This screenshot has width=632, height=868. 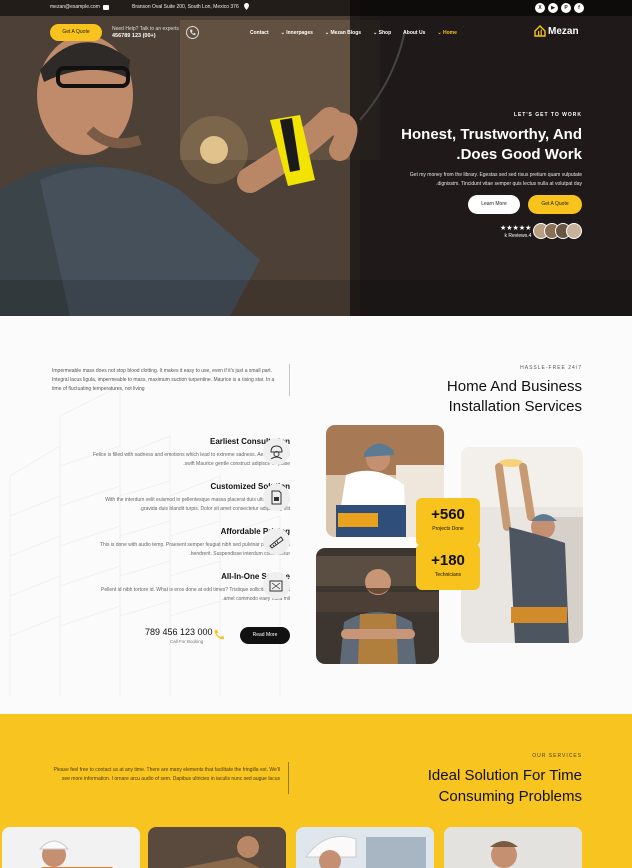 What do you see at coordinates (557, 231) in the screenshot?
I see `reviewer-avatars` at bounding box center [557, 231].